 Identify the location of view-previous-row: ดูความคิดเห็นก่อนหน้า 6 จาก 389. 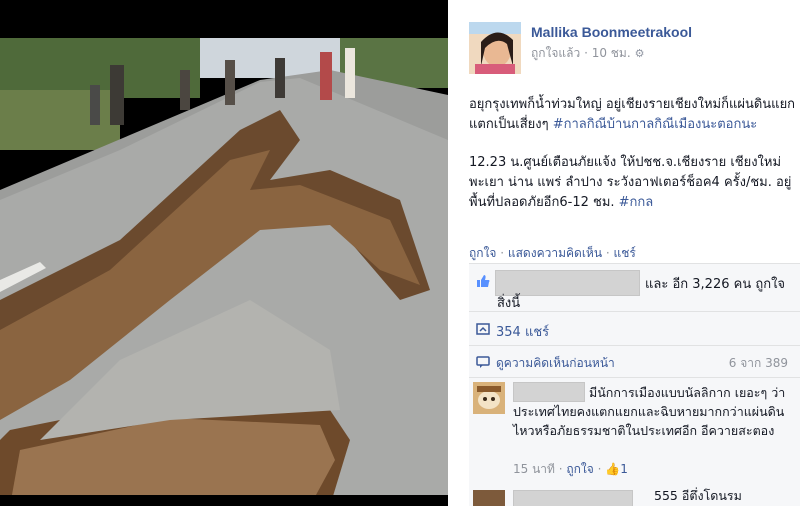
(634, 362).